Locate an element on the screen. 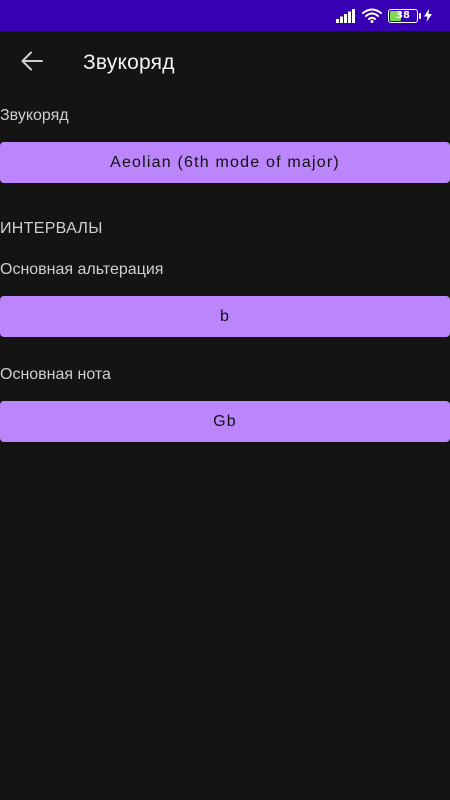  alteration-label: Основная альтерация is located at coordinates (82, 269).